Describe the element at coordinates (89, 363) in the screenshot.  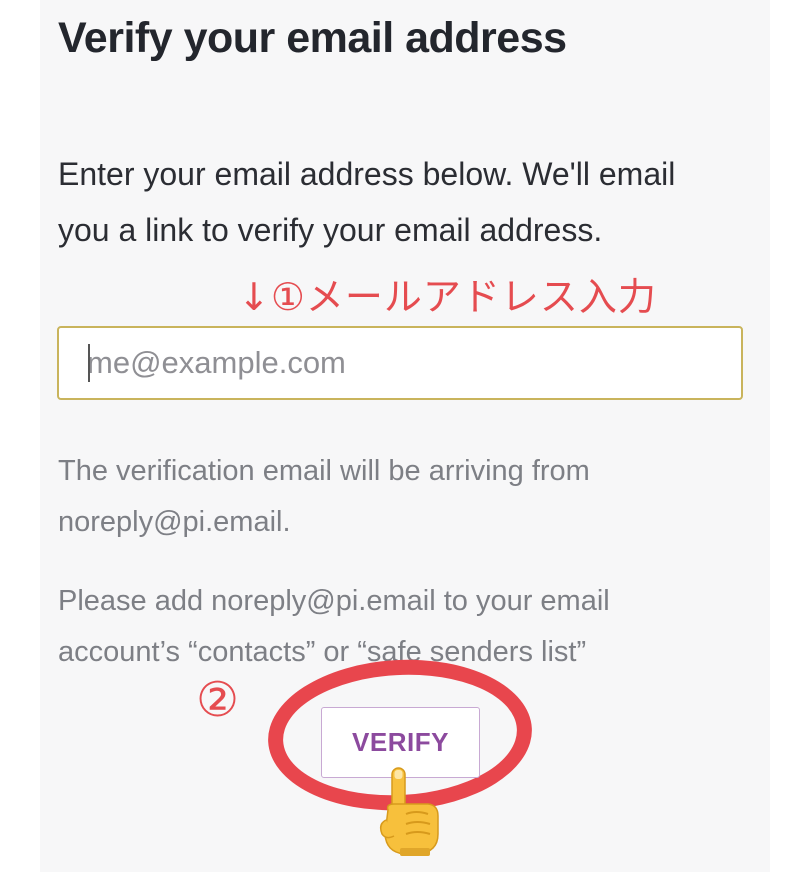
I see `text-caret` at that location.